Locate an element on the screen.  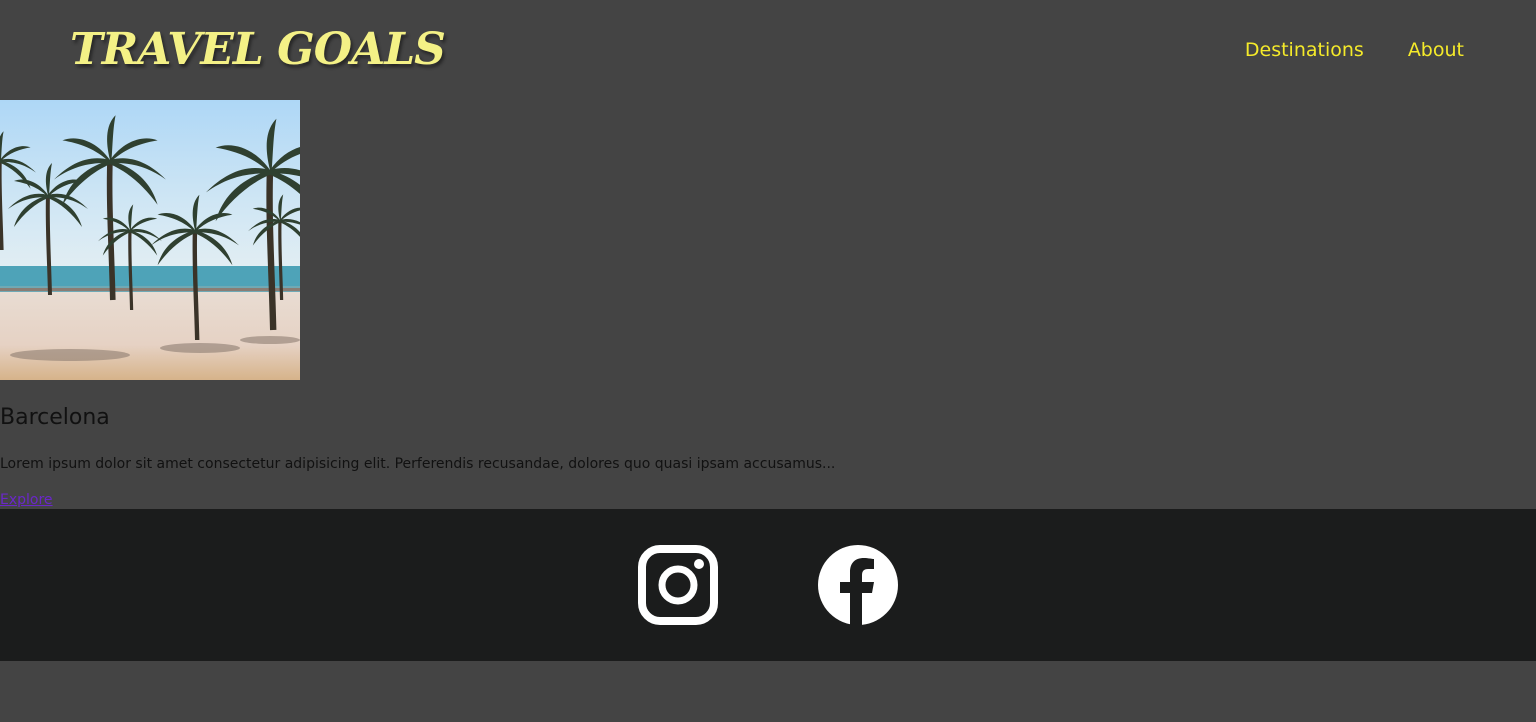
instagram-icon is located at coordinates (678, 585).